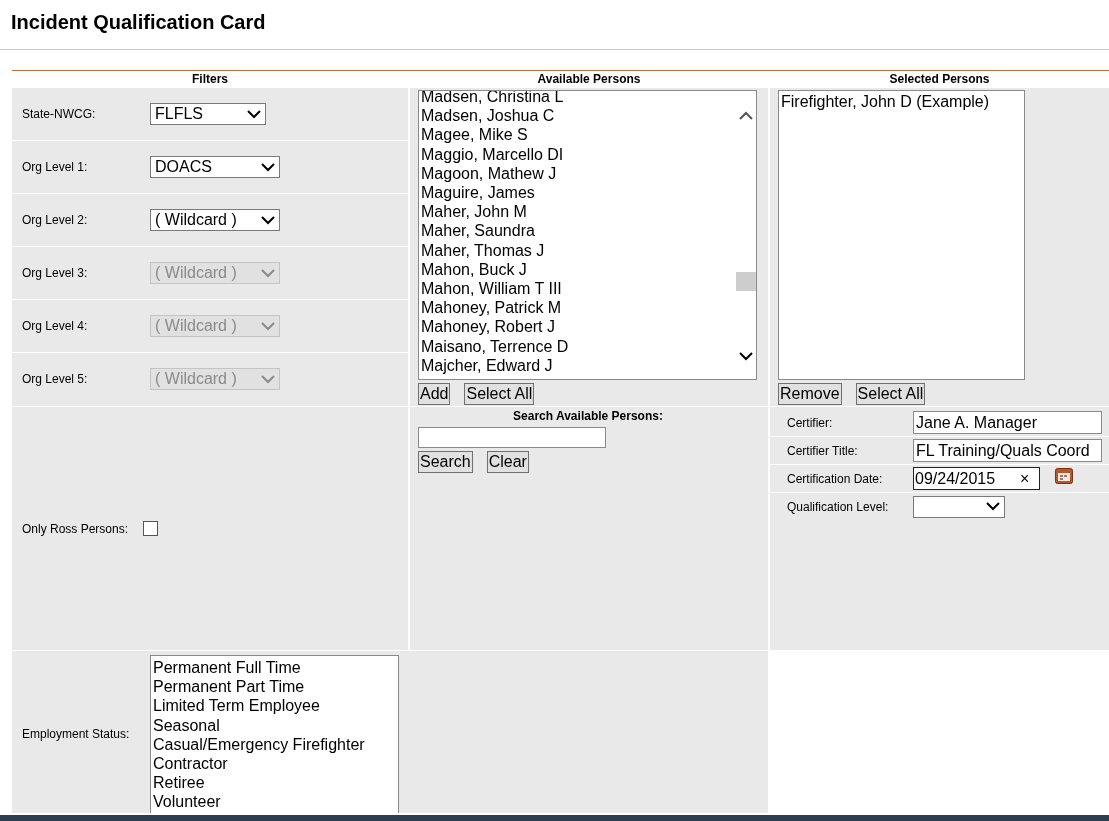  What do you see at coordinates (976, 478) in the screenshot?
I see `date-field: 09/24/2015 ×` at bounding box center [976, 478].